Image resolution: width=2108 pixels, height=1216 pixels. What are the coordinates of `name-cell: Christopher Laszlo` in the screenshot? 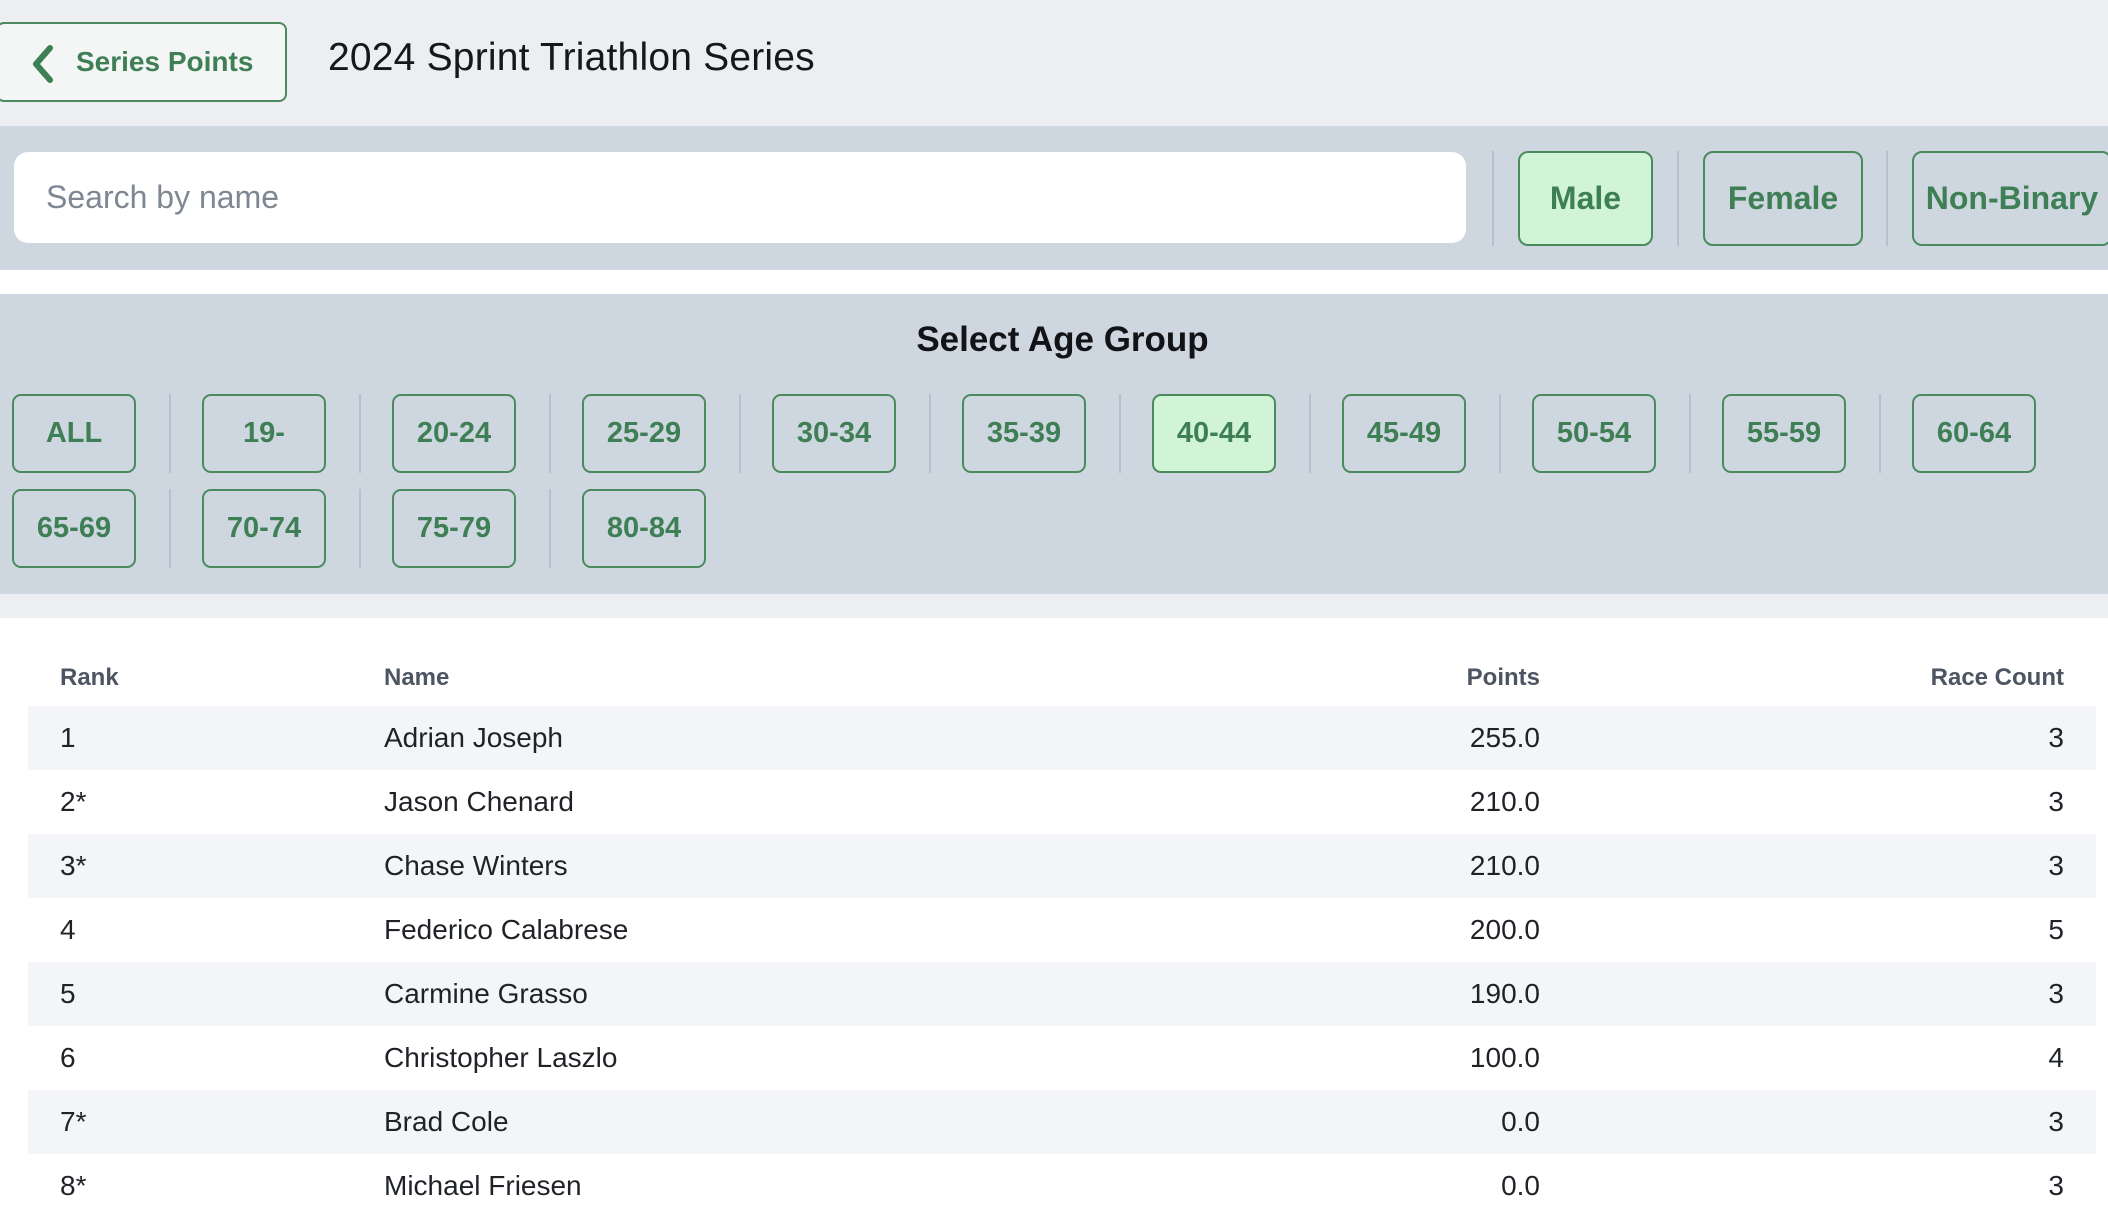 It's located at (501, 1057).